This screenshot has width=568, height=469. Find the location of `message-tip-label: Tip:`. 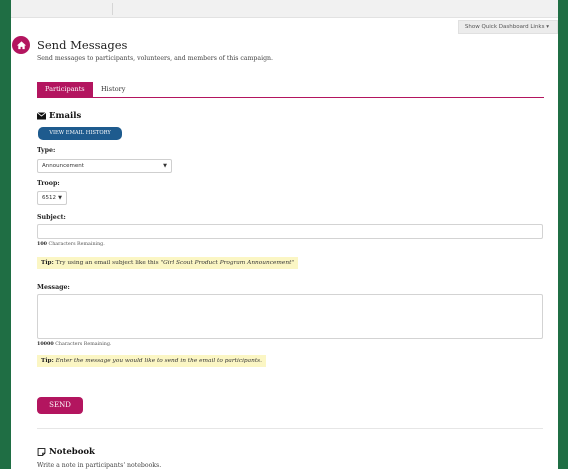

message-tip-label: Tip: is located at coordinates (47, 361).